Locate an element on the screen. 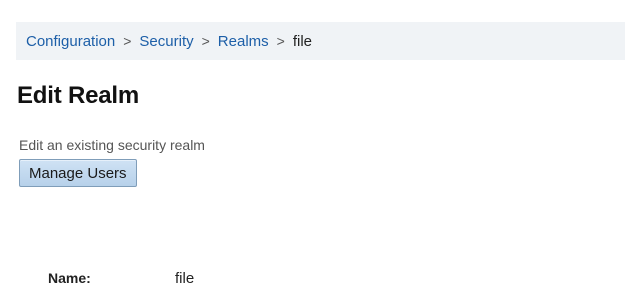  breadcrumb-link-configuration: Configuration is located at coordinates (70, 41).